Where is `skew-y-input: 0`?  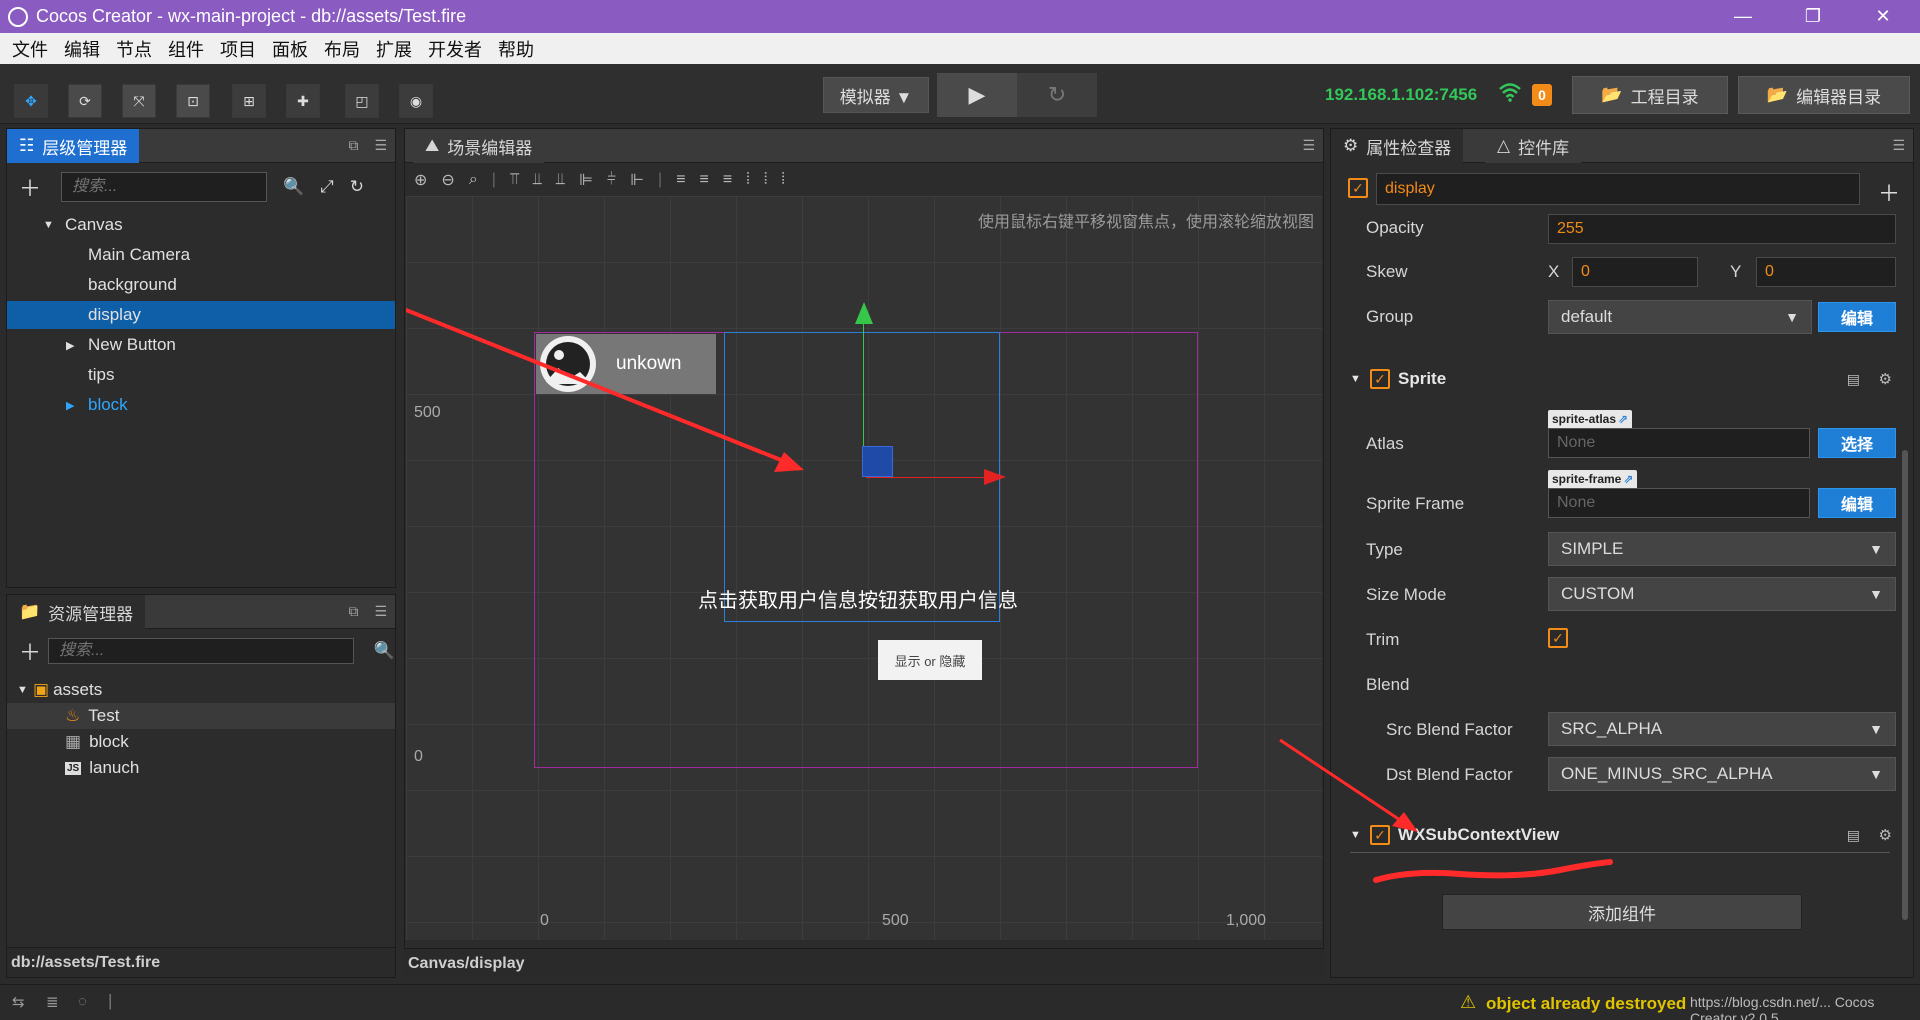
skew-y-input: 0 is located at coordinates (1826, 272).